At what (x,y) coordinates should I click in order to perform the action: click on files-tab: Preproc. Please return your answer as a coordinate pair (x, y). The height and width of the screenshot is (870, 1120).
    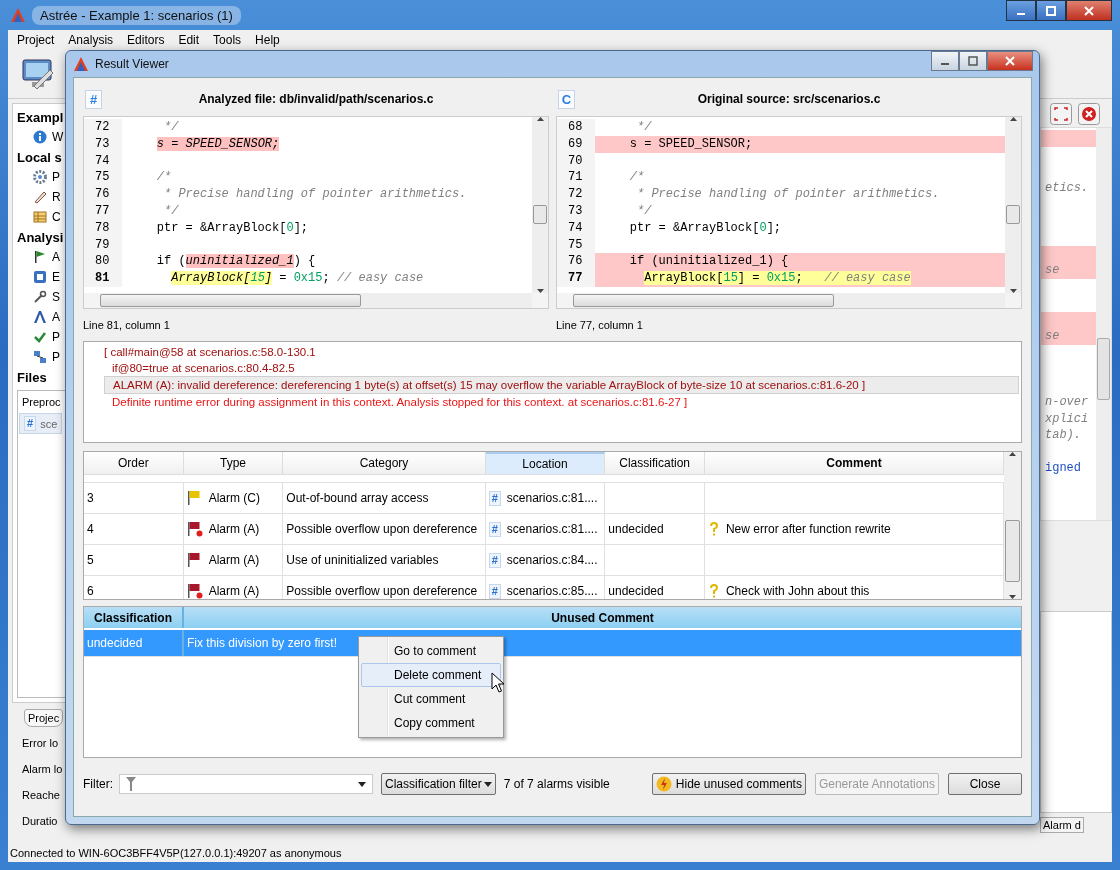
    Looking at the image, I should click on (41, 402).